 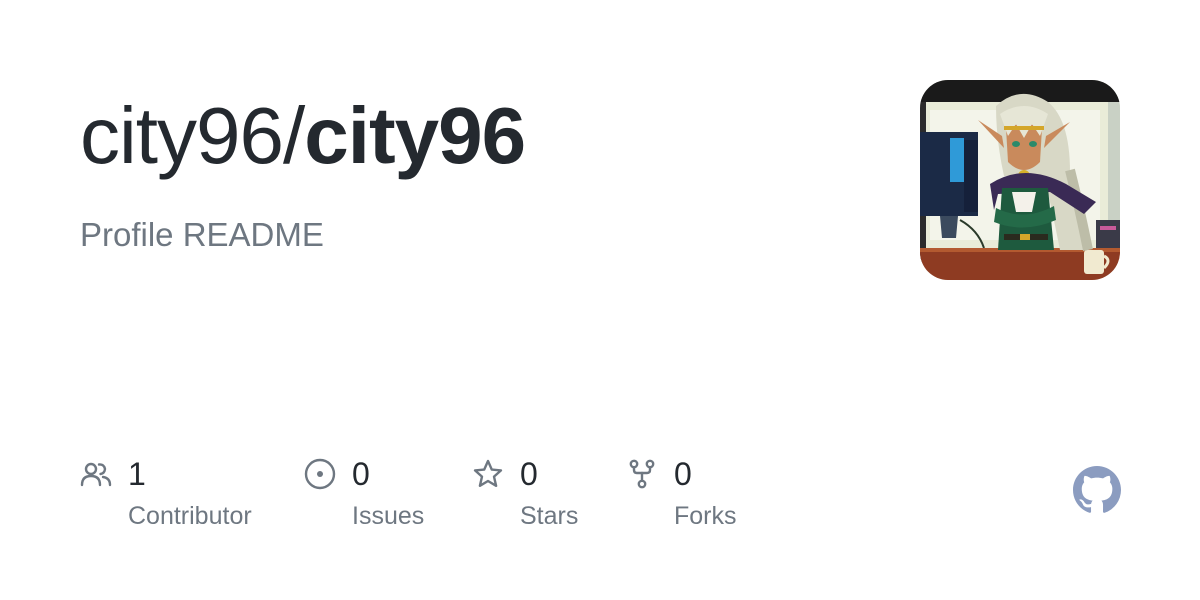 I want to click on repo-forked-icon, so click(x=642, y=474).